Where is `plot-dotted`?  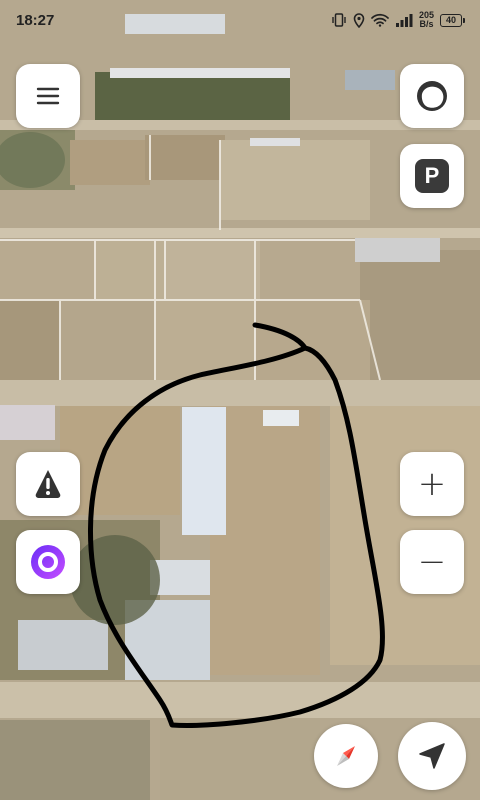 plot-dotted is located at coordinates (295, 180).